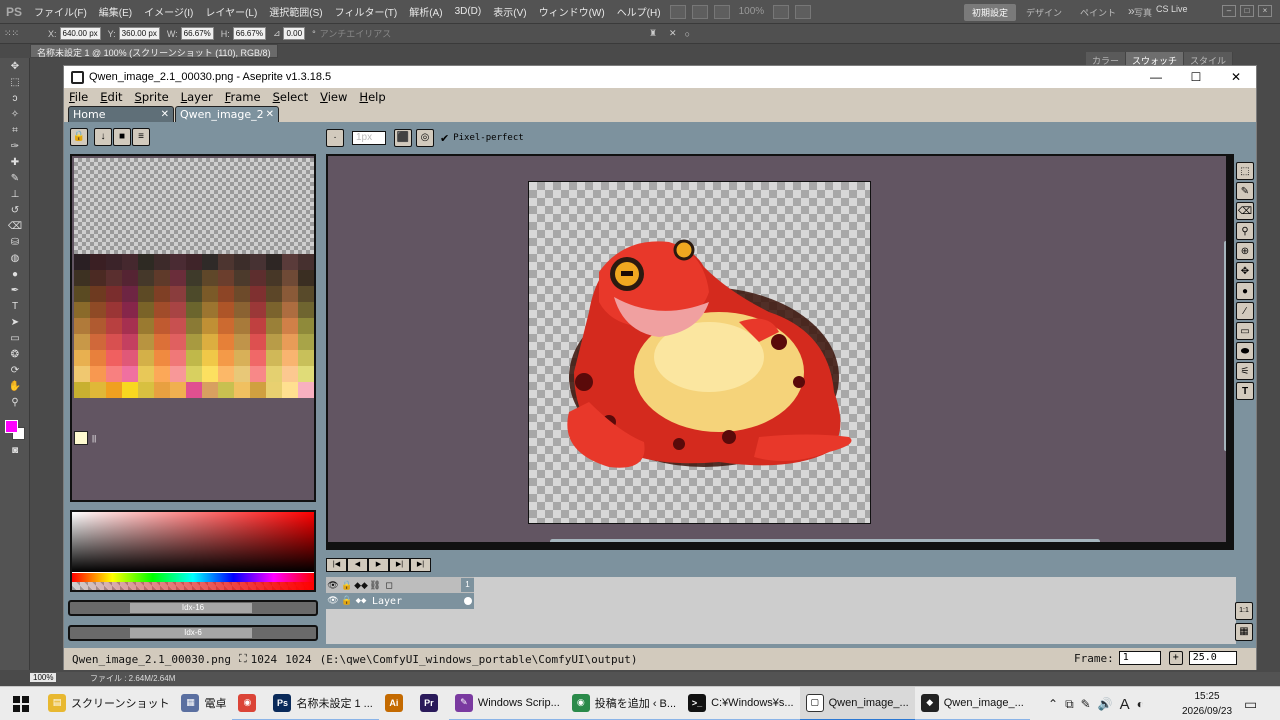 The height and width of the screenshot is (720, 1280). I want to click on frame-number-field: 1, so click(1139, 658).